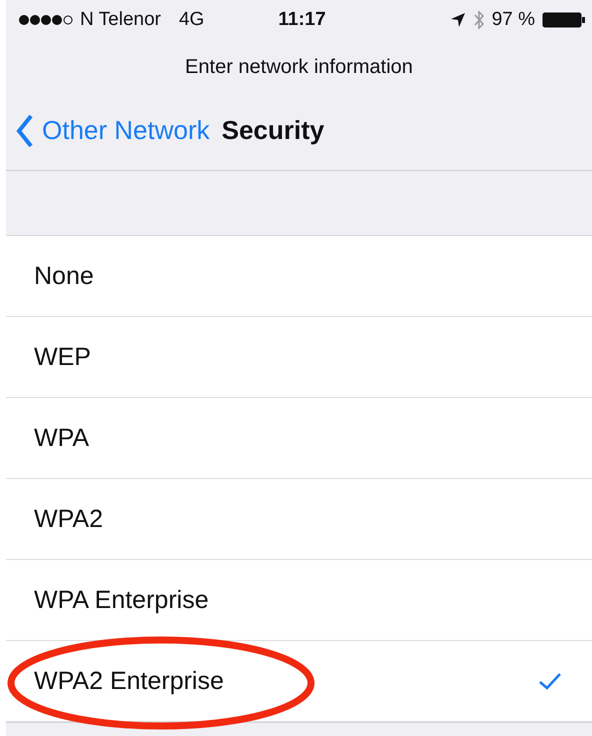  What do you see at coordinates (299, 357) in the screenshot?
I see `option-row: WEP` at bounding box center [299, 357].